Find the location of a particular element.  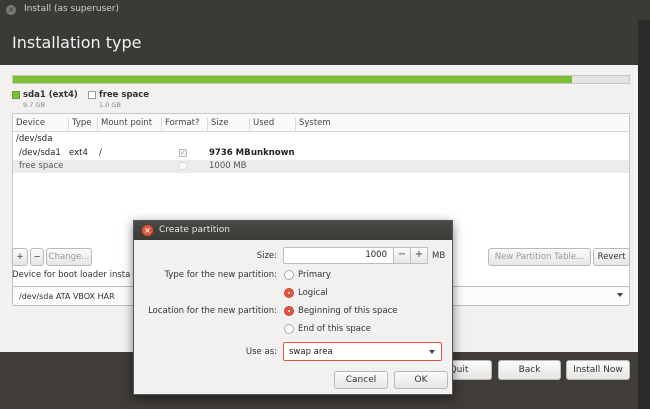

table-row: free space 1000 MB is located at coordinates (321, 166).